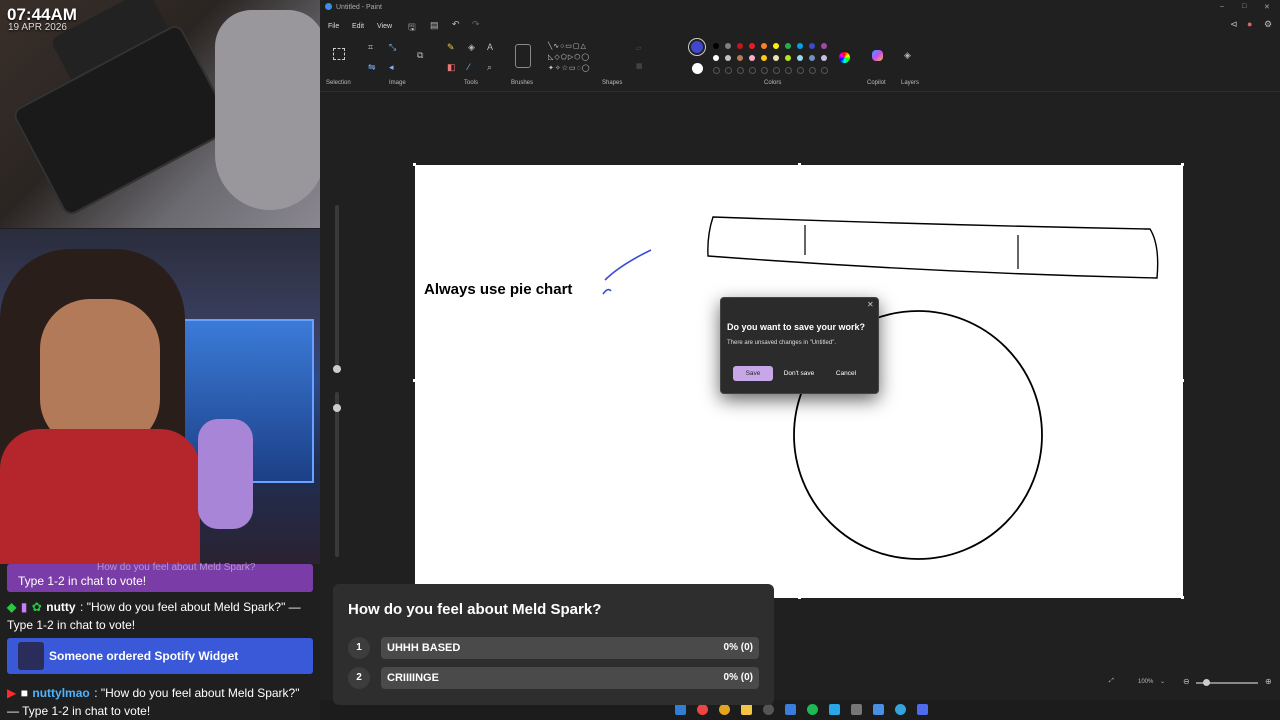 This screenshot has width=1280, height=720. I want to click on settings-icon: ⚙, so click(1268, 24).